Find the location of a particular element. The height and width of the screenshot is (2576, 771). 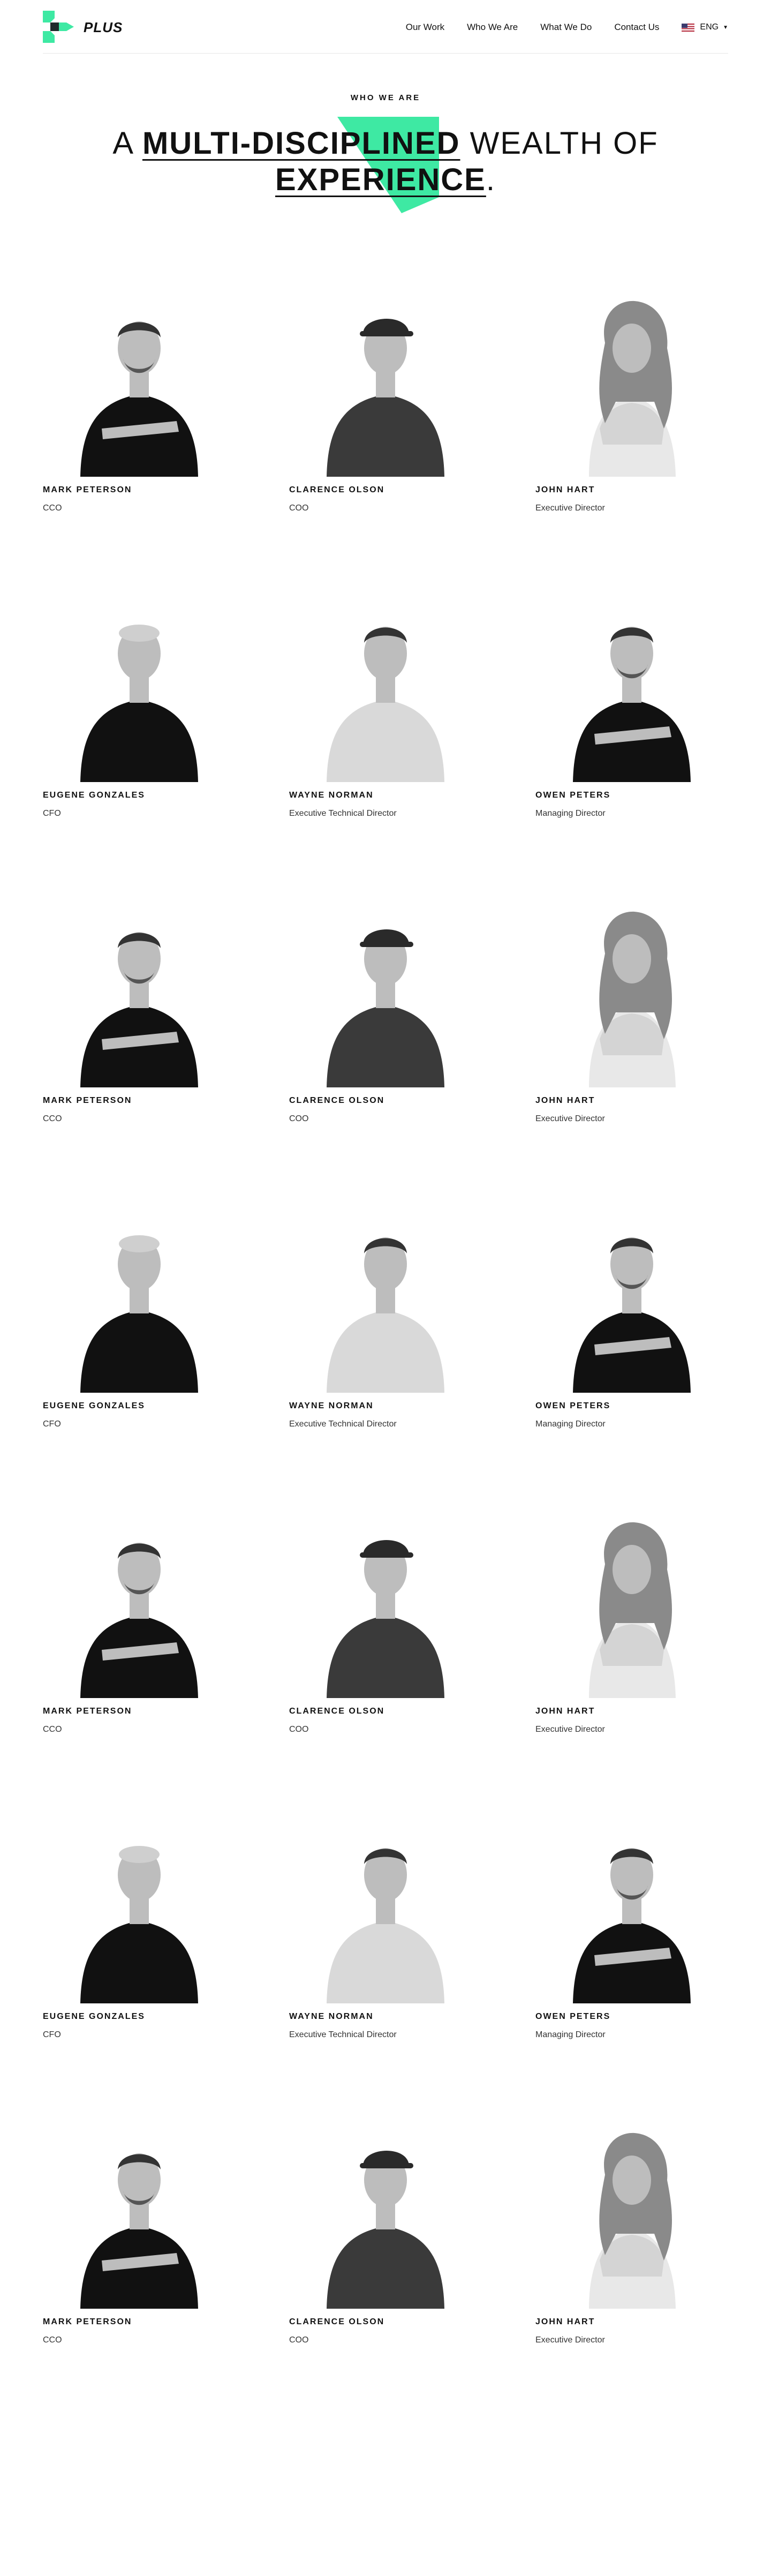

nav-contact-us: Contact Us is located at coordinates (636, 27).